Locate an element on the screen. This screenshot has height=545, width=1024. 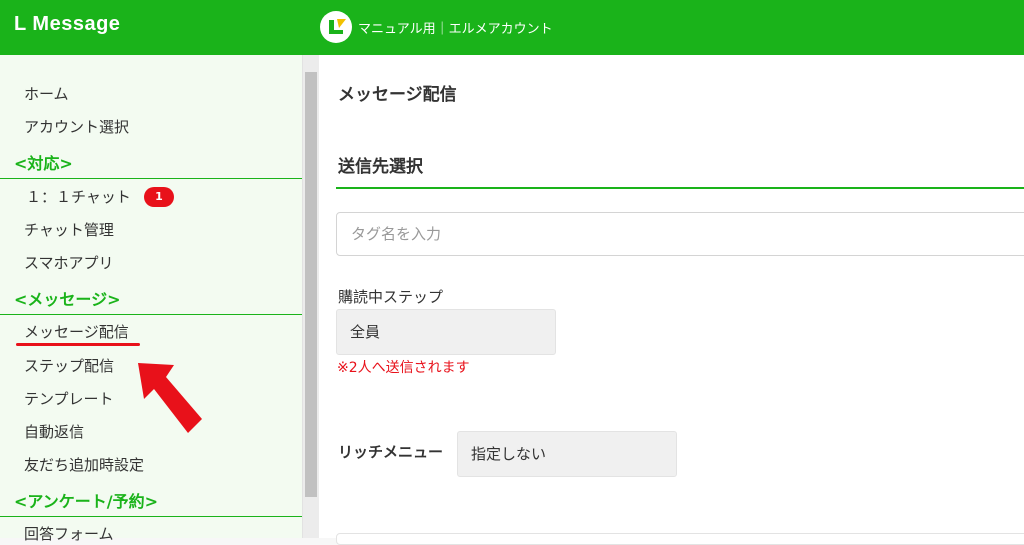
app-logo: L Message is located at coordinates (67, 24).